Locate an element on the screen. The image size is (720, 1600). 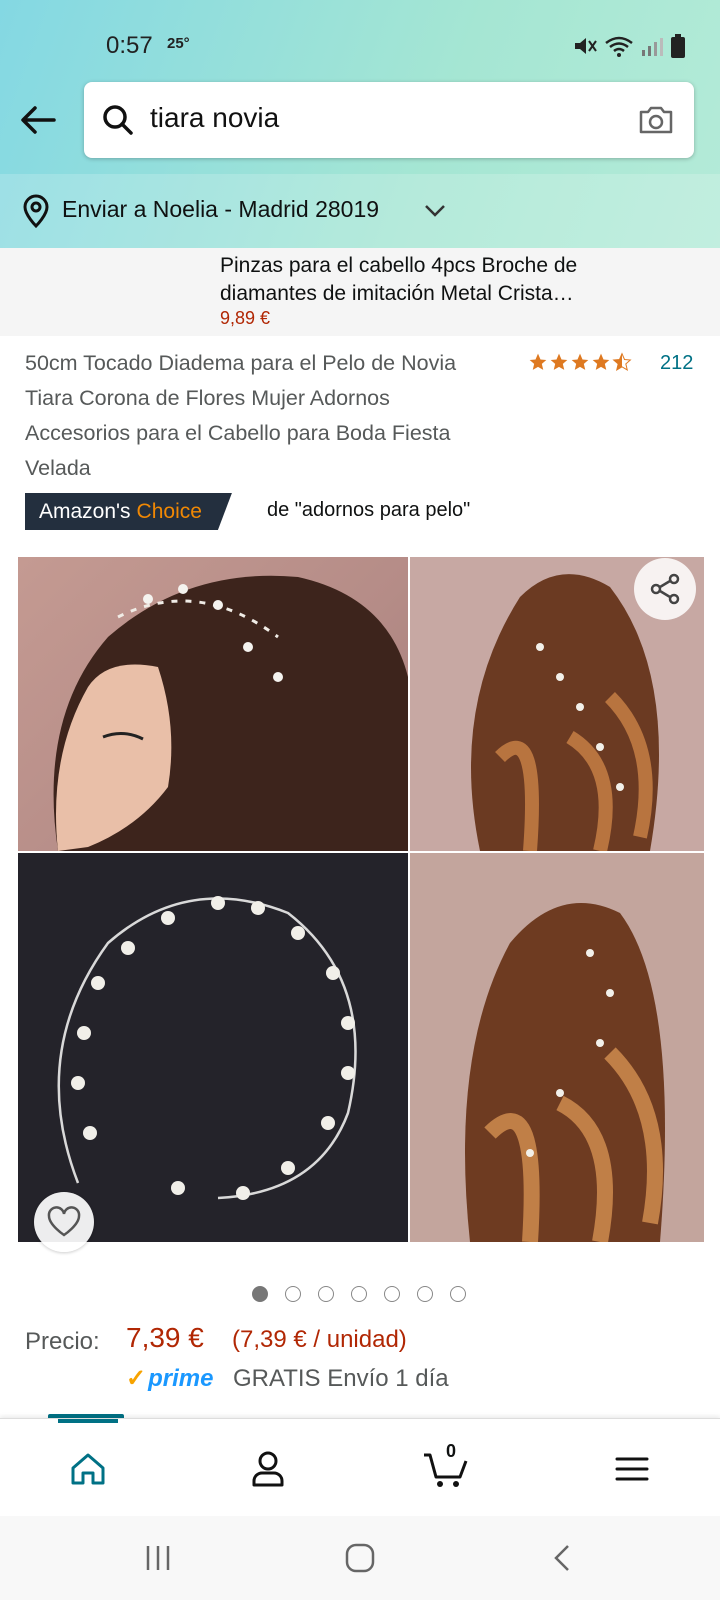
search-row: tiara novia is located at coordinates (360, 120).